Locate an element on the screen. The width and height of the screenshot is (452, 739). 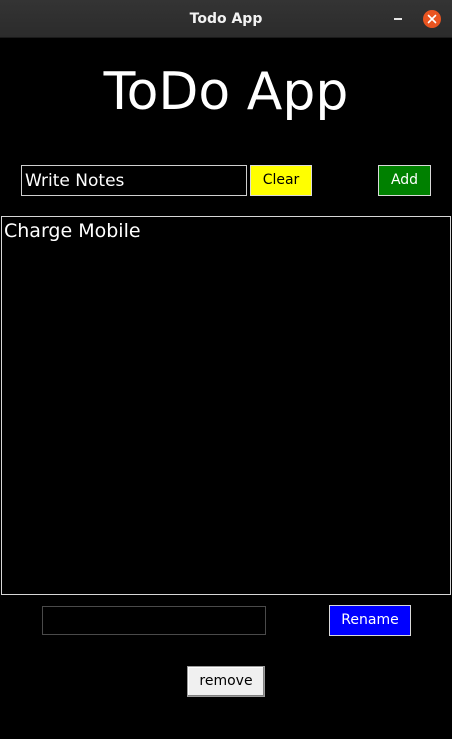
task-input is located at coordinates (134, 180).